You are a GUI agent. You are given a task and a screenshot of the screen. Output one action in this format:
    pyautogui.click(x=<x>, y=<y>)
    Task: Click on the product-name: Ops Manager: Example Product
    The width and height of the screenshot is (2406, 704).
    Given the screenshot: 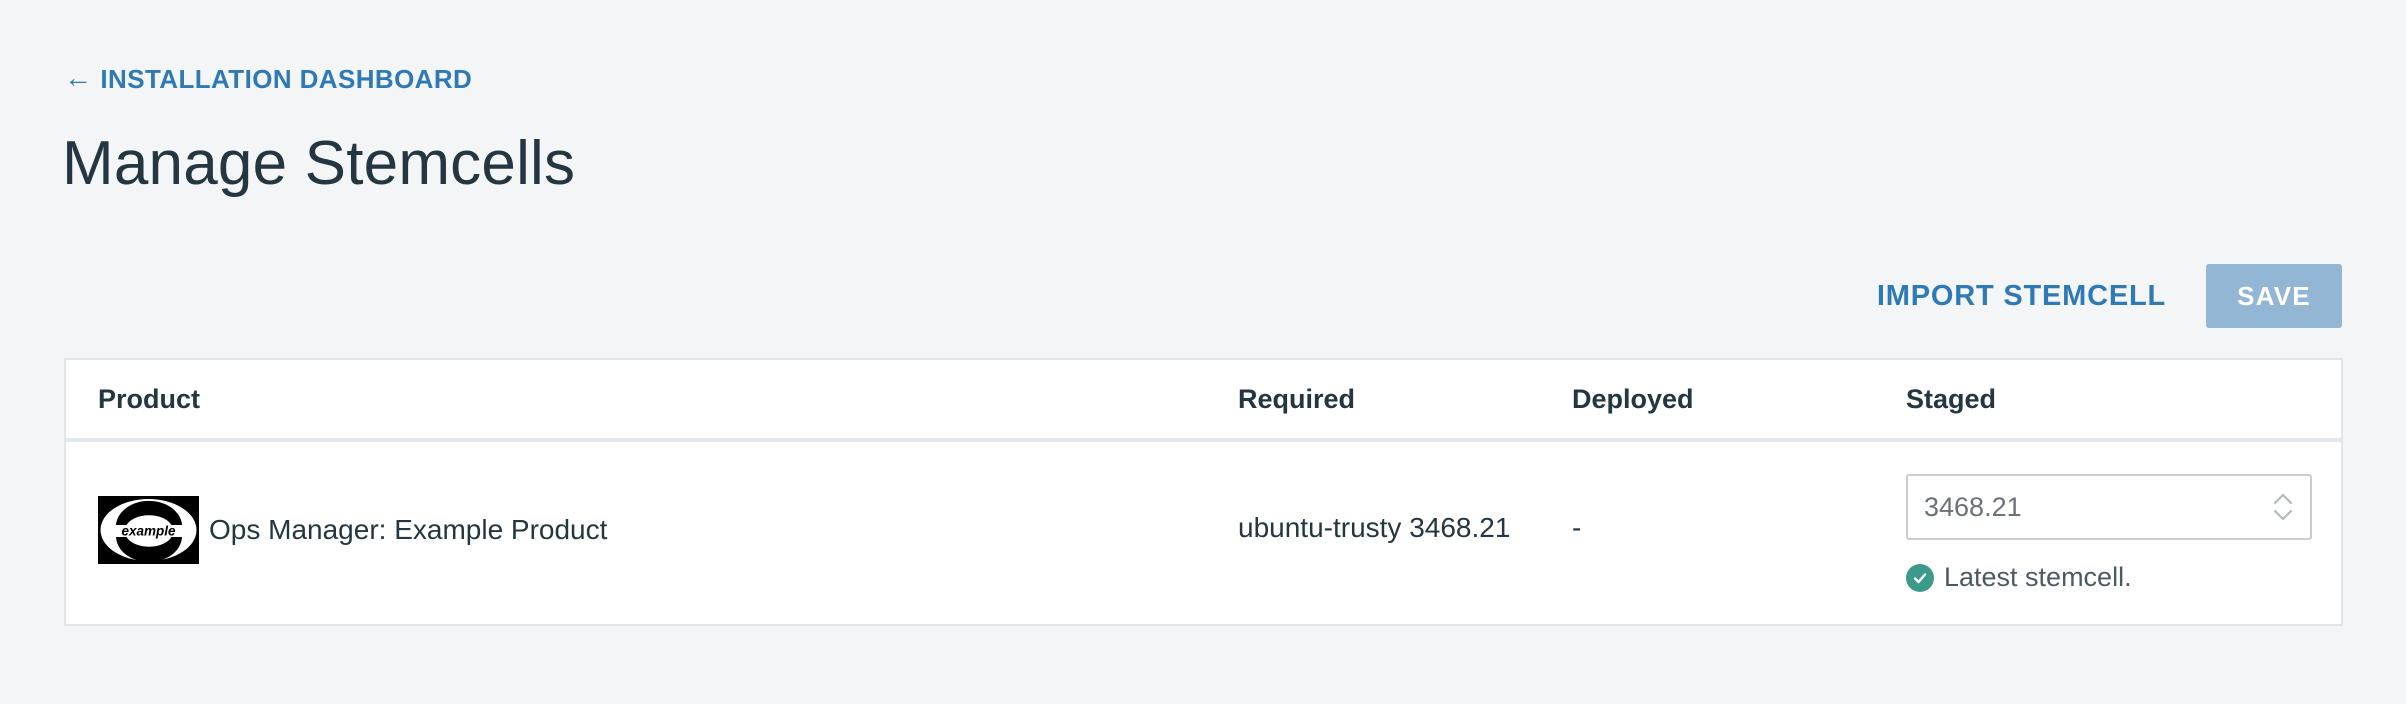 What is the action you would take?
    pyautogui.click(x=408, y=529)
    